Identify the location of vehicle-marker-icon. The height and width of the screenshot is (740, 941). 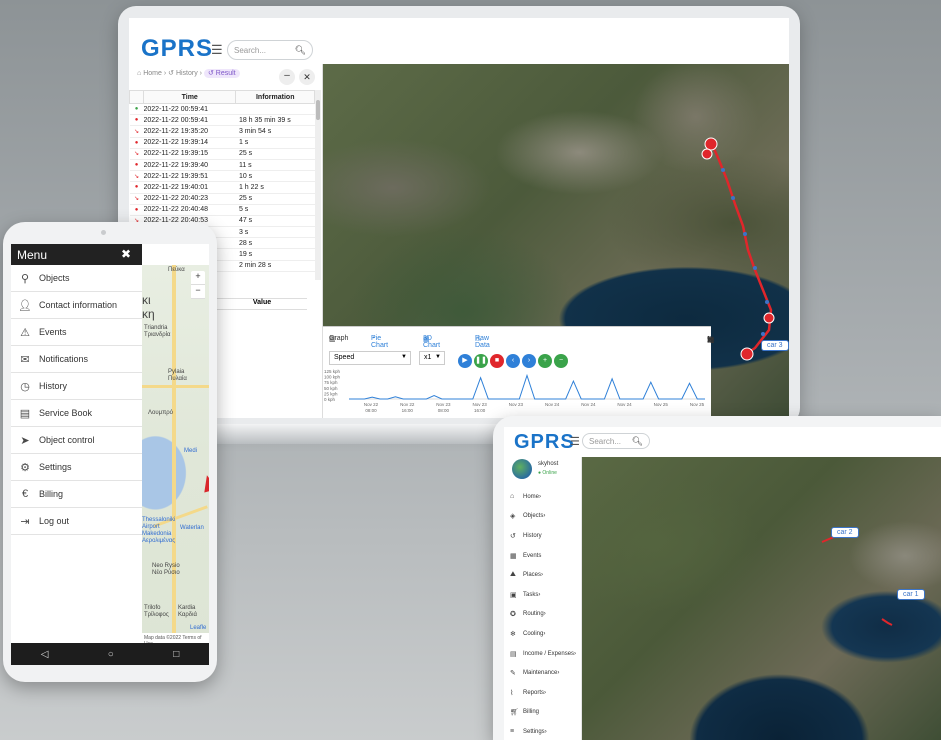
(204, 483).